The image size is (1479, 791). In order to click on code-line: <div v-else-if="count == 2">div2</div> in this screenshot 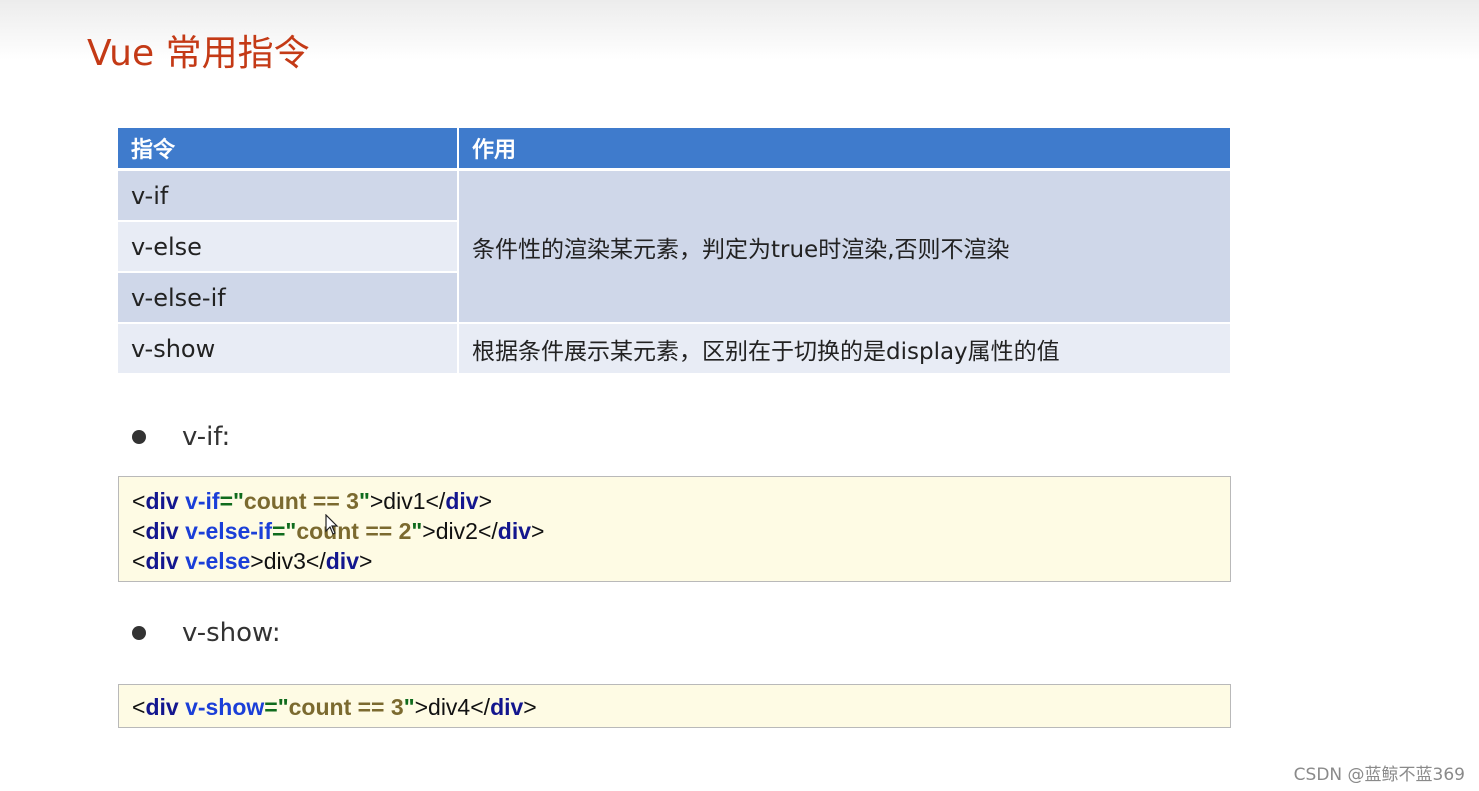, I will do `click(681, 531)`.